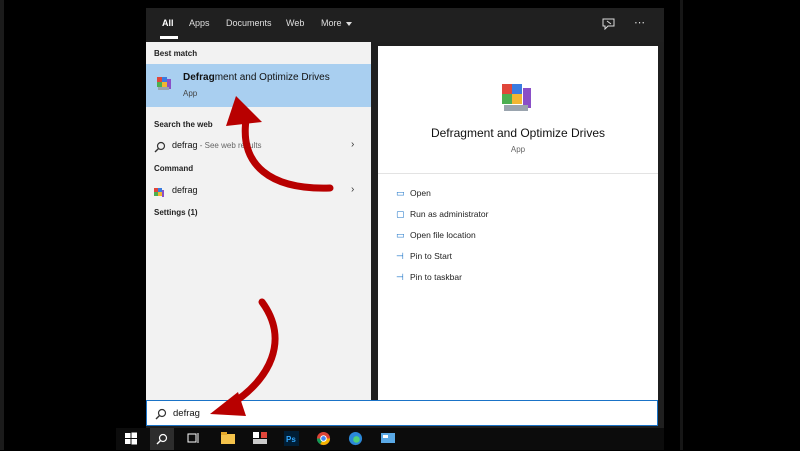 The height and width of the screenshot is (451, 800). What do you see at coordinates (681, 225) in the screenshot?
I see `right-edge-bar` at bounding box center [681, 225].